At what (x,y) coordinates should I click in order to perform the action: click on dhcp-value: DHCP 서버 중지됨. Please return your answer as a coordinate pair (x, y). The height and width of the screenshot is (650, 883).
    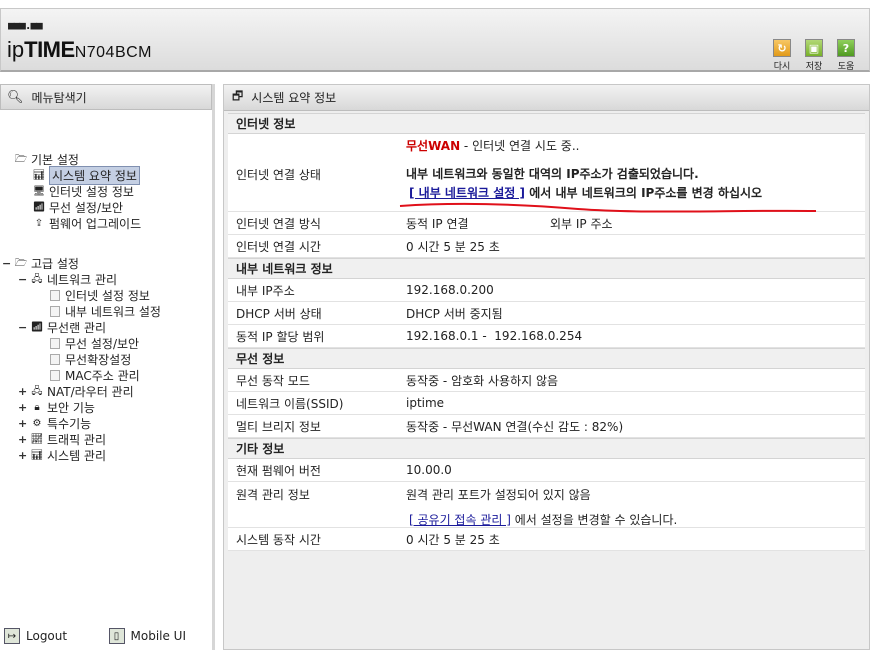
    Looking at the image, I should click on (454, 313).